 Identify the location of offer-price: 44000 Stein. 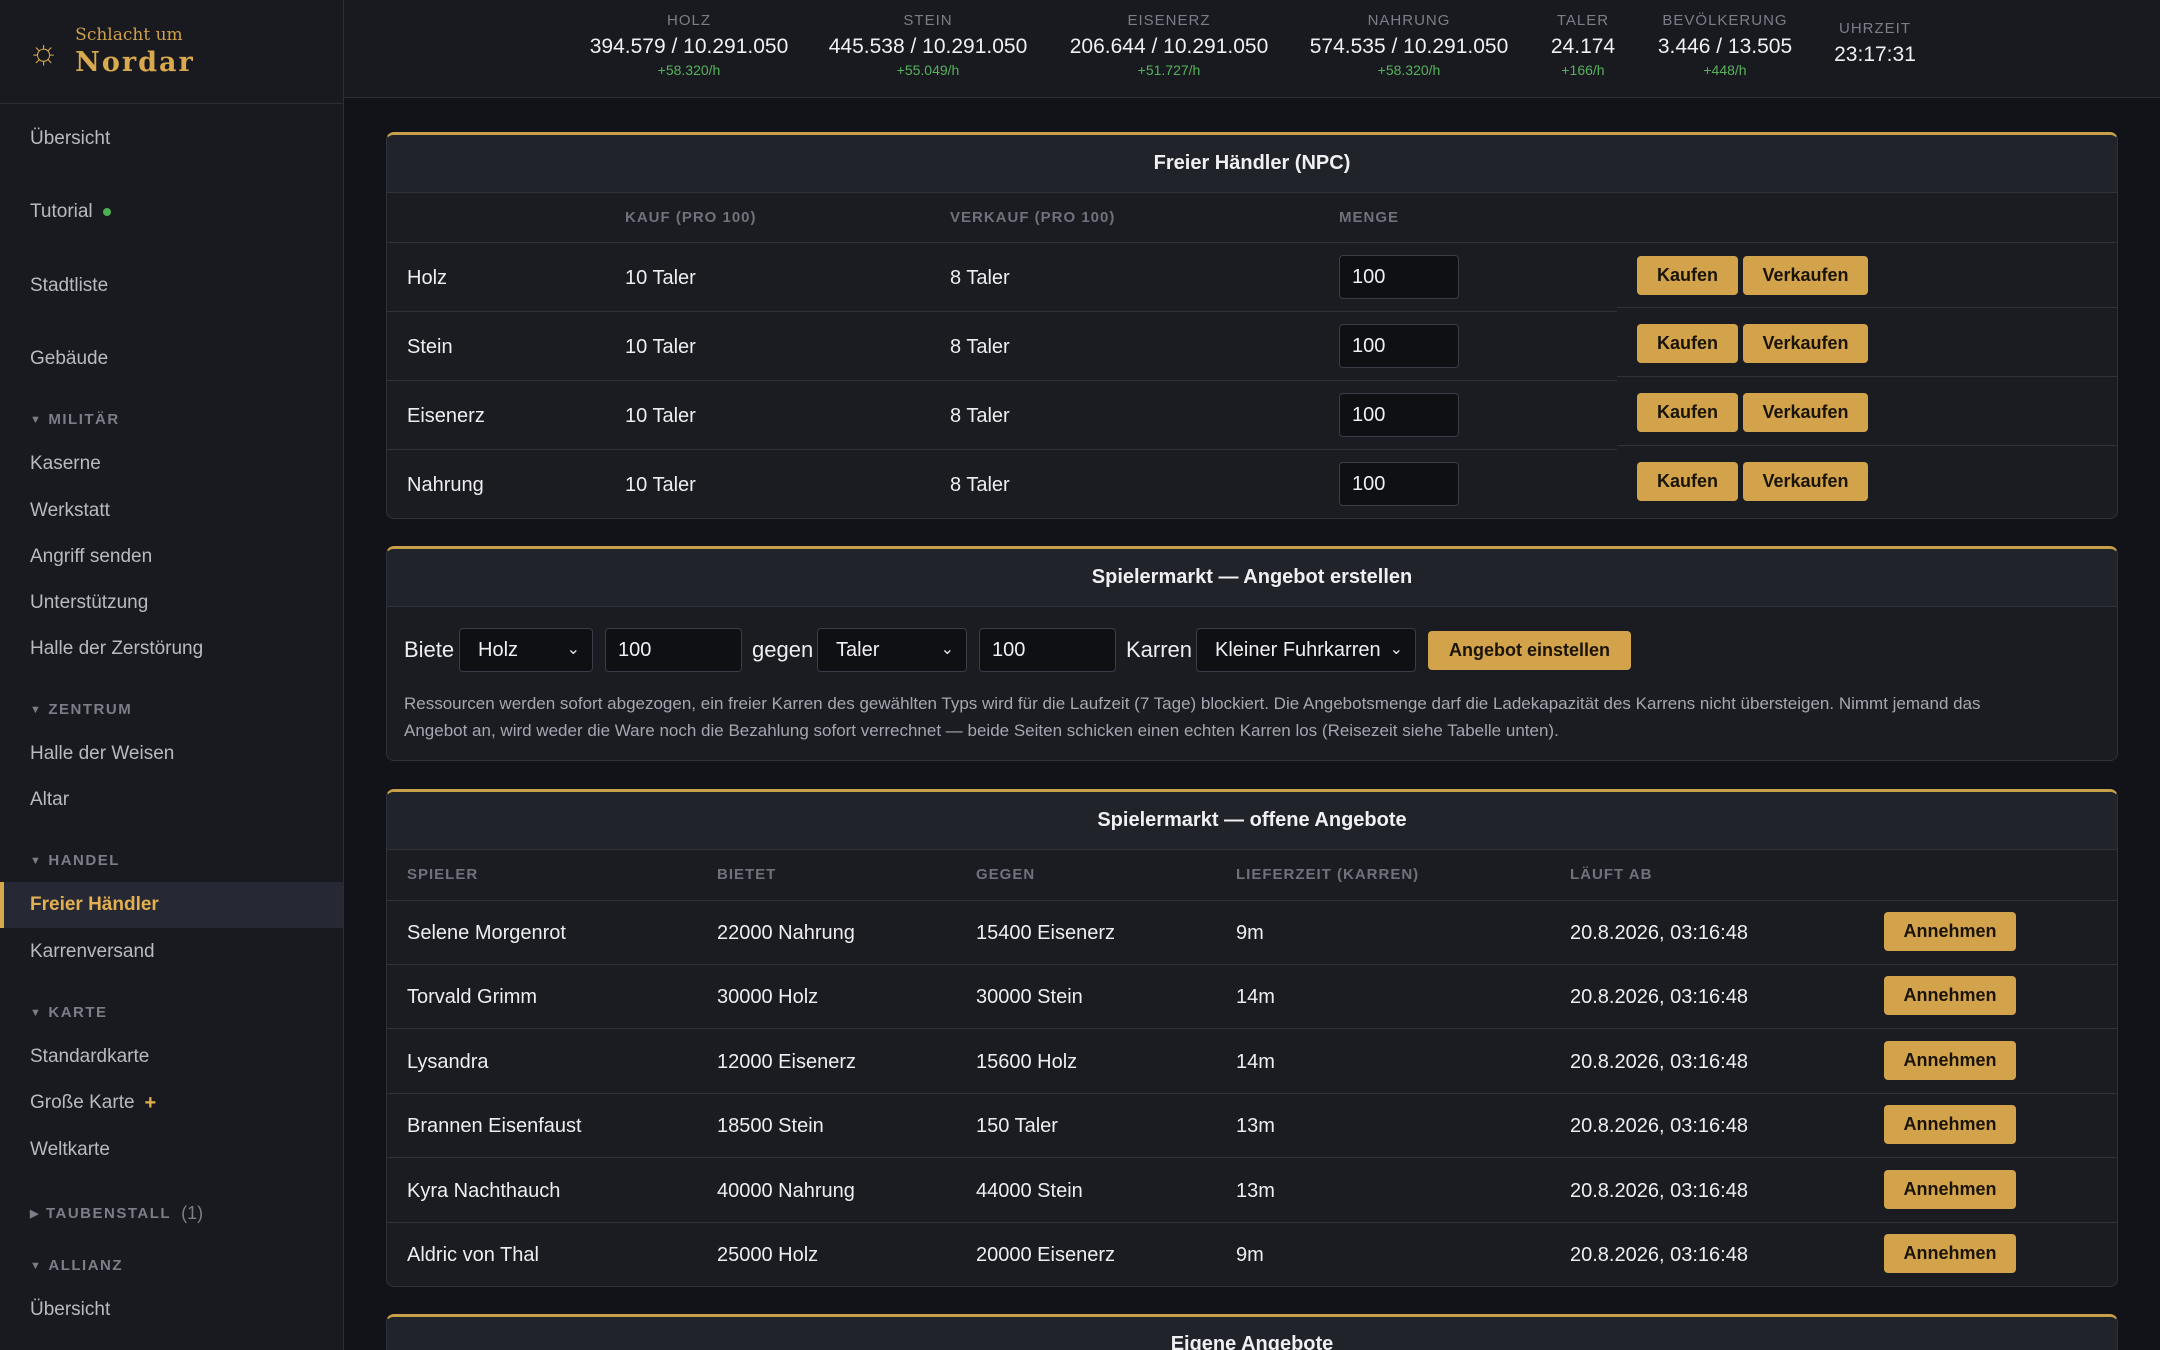
(1029, 1191).